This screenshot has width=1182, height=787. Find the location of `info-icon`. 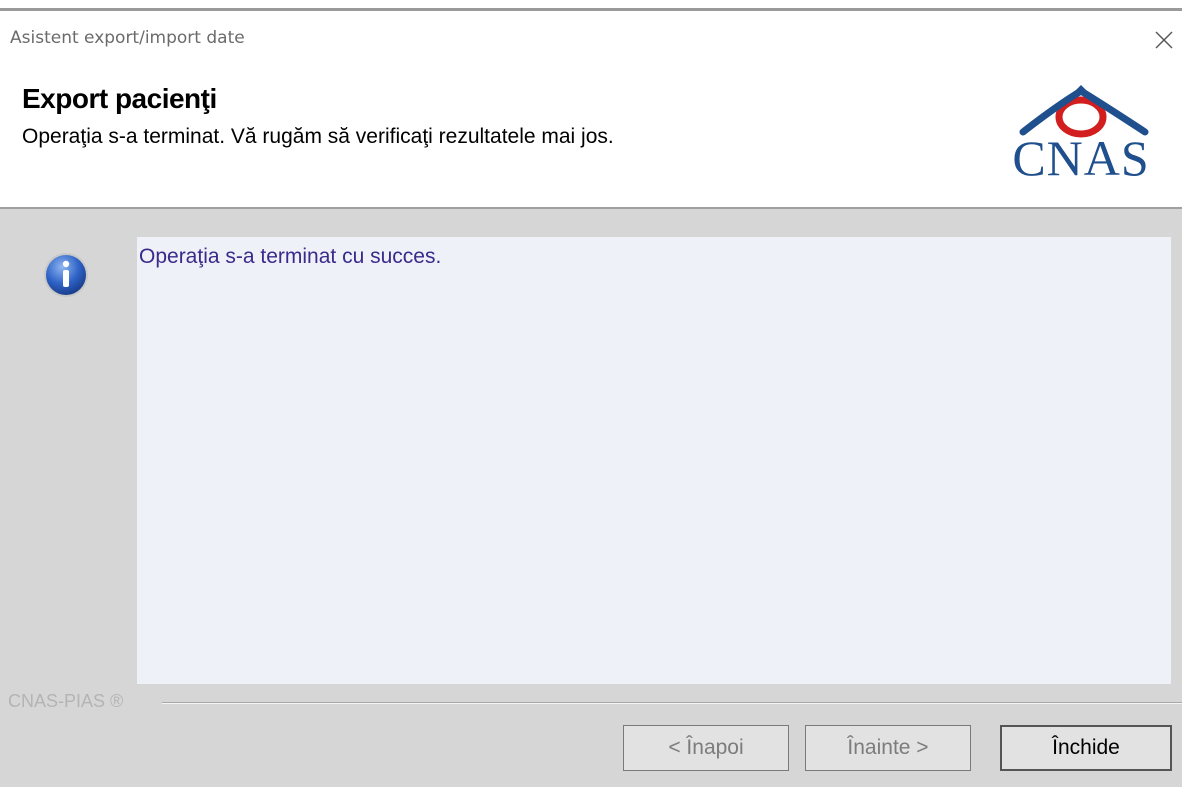

info-icon is located at coordinates (66, 275).